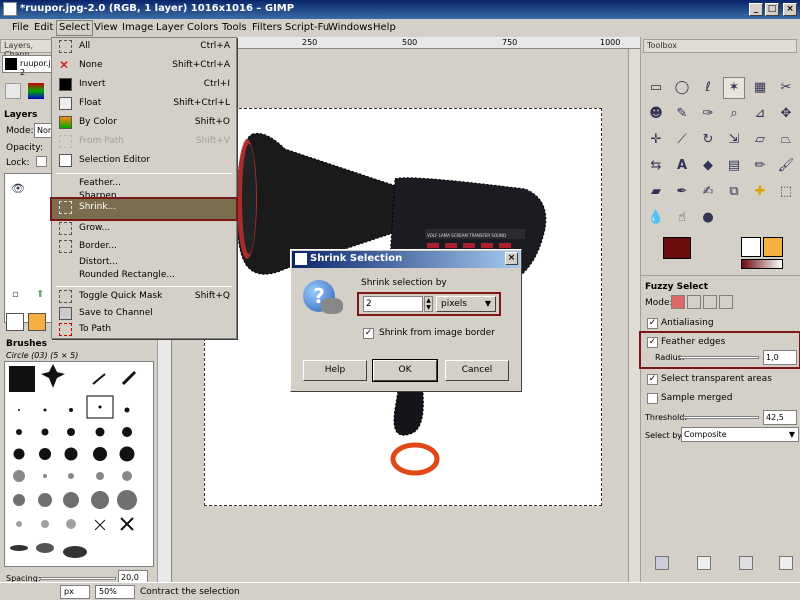  Describe the element at coordinates (656, 192) in the screenshot. I see `eraser-icon: ▰` at that location.